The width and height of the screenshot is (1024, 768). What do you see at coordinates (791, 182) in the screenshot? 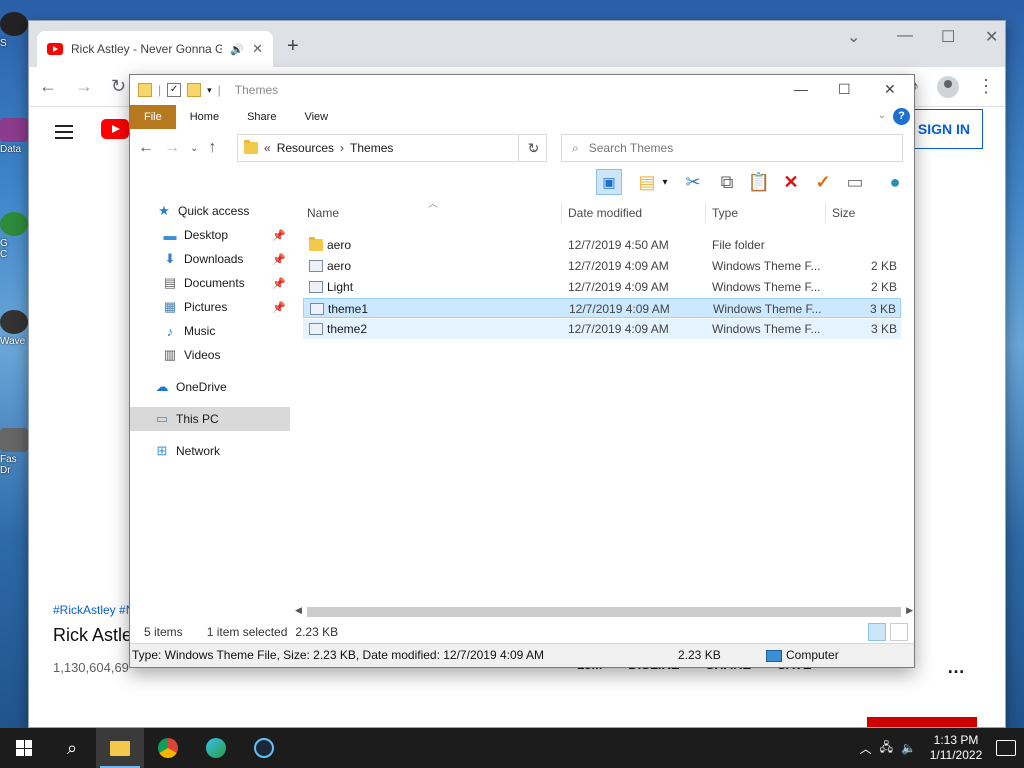
I see `delete-icon: ✕` at bounding box center [791, 182].